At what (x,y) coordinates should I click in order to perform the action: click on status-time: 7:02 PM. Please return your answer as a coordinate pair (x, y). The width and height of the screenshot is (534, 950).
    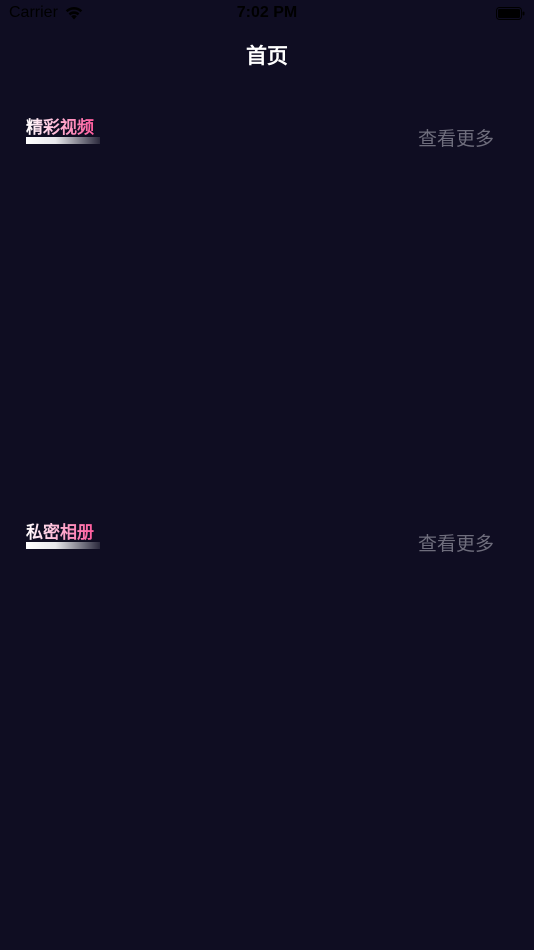
    Looking at the image, I should click on (267, 12).